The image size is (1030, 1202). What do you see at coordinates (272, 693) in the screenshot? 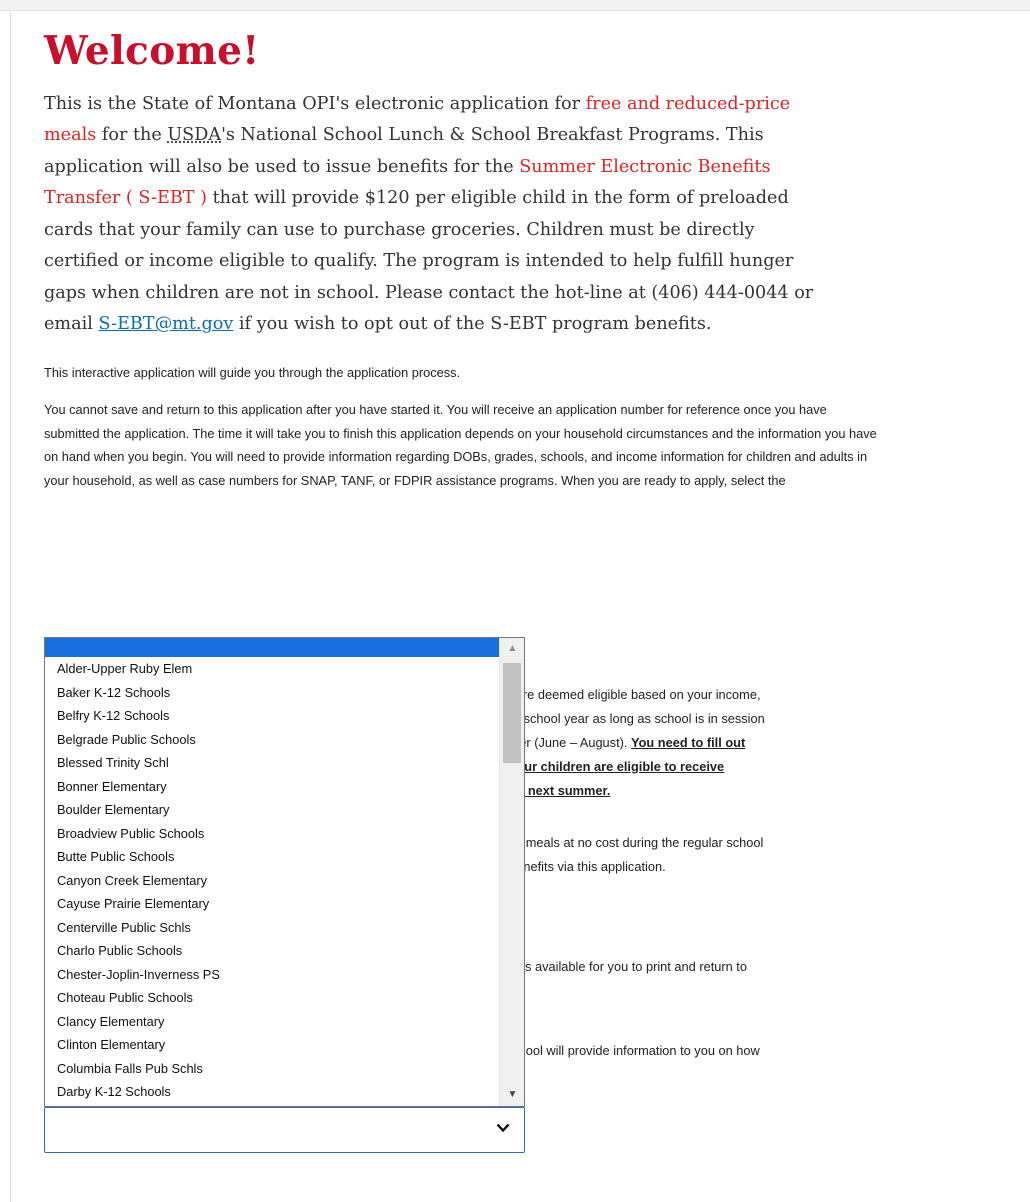
I see `school-option: Baker K-12 Schools` at bounding box center [272, 693].